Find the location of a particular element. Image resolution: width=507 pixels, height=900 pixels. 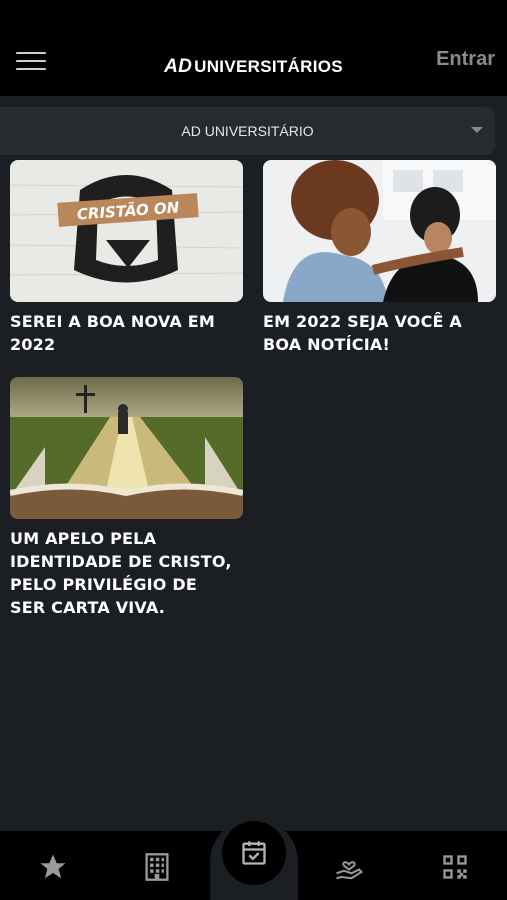

post-card: EM 2022 SEJA VOCÊ A BOA NOTÍCIA! is located at coordinates (379, 258).